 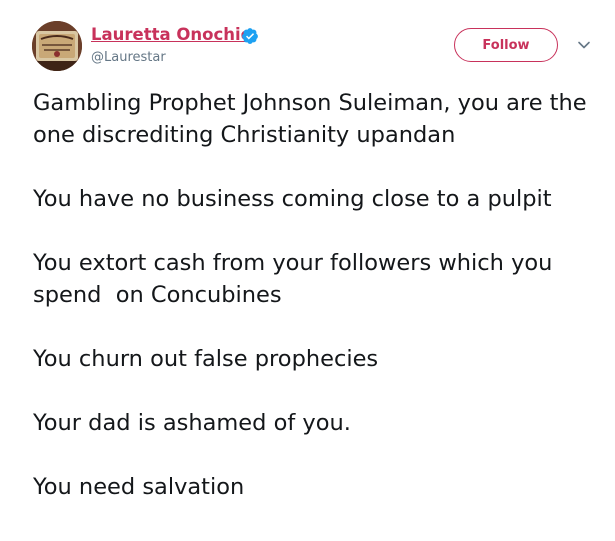 What do you see at coordinates (128, 58) in the screenshot?
I see `user-handle: @Laurestar` at bounding box center [128, 58].